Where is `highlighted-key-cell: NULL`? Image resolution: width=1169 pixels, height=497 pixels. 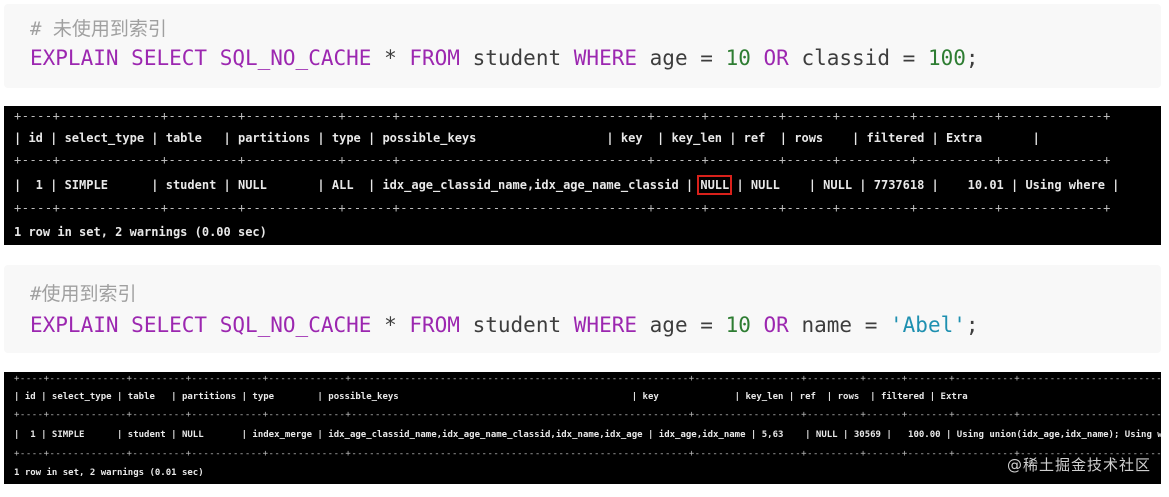
highlighted-key-cell: NULL is located at coordinates (715, 185).